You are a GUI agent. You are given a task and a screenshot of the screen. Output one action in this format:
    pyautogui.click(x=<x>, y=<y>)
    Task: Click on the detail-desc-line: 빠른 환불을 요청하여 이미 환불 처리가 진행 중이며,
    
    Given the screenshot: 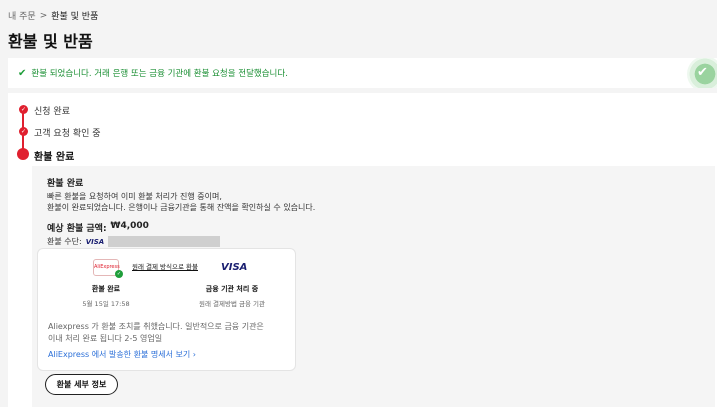 What is the action you would take?
    pyautogui.click(x=134, y=196)
    